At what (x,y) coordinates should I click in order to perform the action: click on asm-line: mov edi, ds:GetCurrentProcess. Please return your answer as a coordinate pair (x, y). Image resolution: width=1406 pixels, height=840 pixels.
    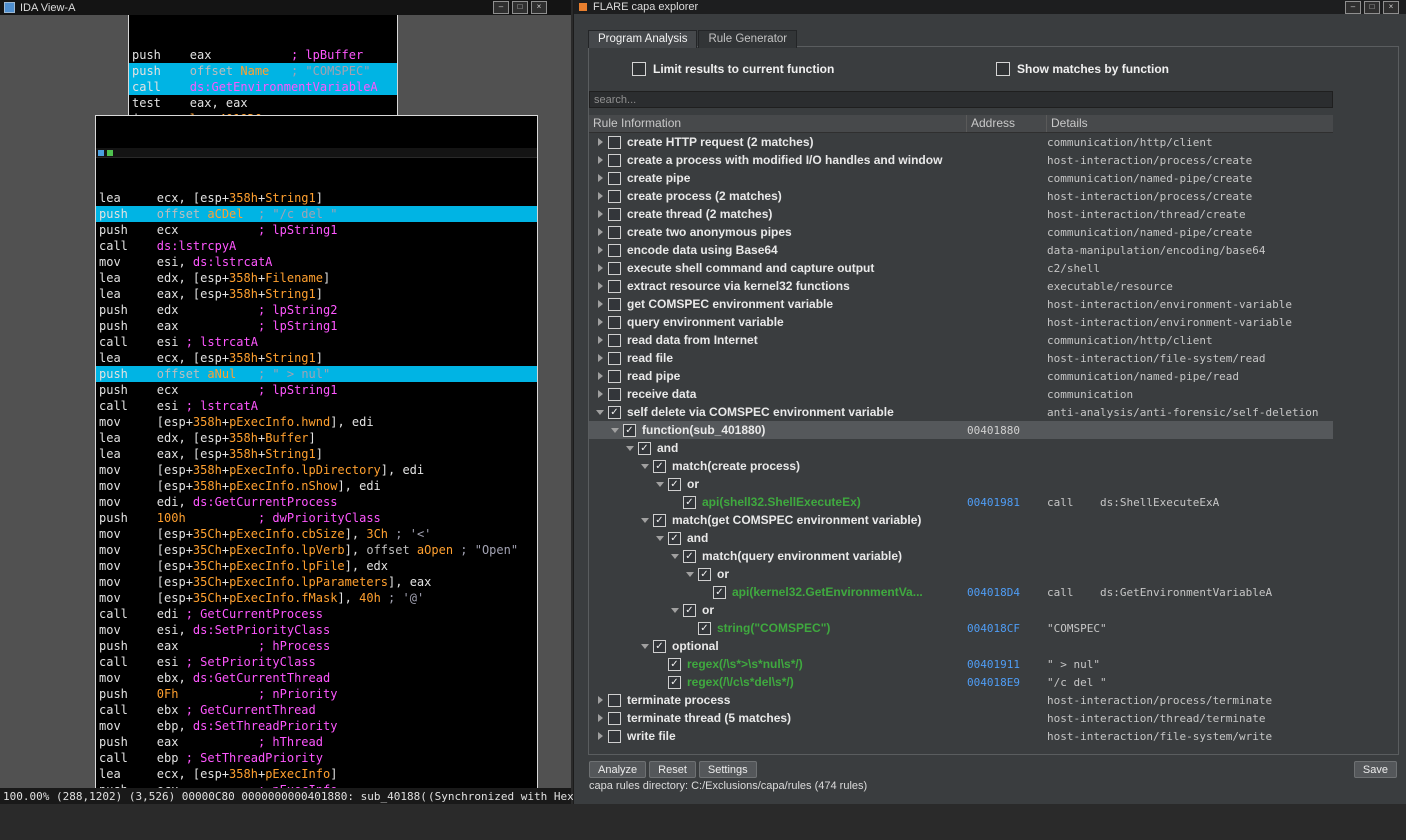
    Looking at the image, I should click on (316, 502).